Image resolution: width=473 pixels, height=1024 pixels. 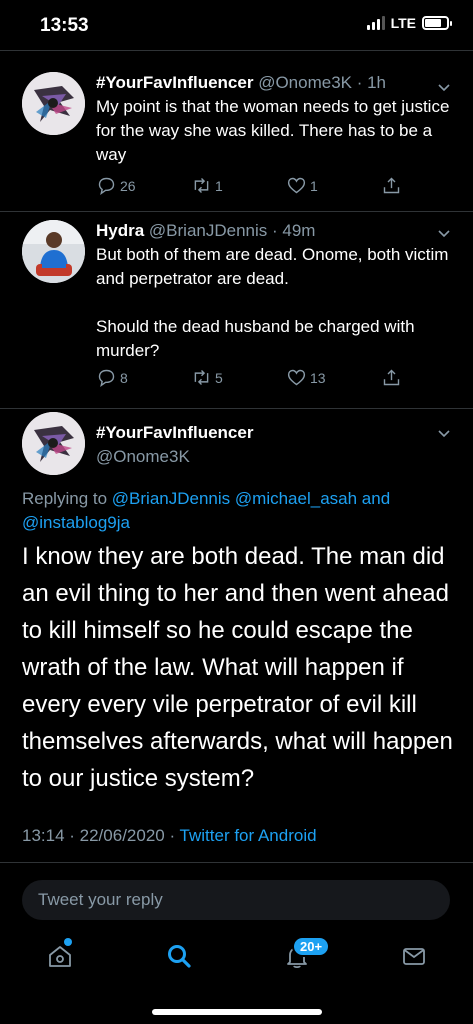 What do you see at coordinates (68, 942) in the screenshot?
I see `home-new-dot` at bounding box center [68, 942].